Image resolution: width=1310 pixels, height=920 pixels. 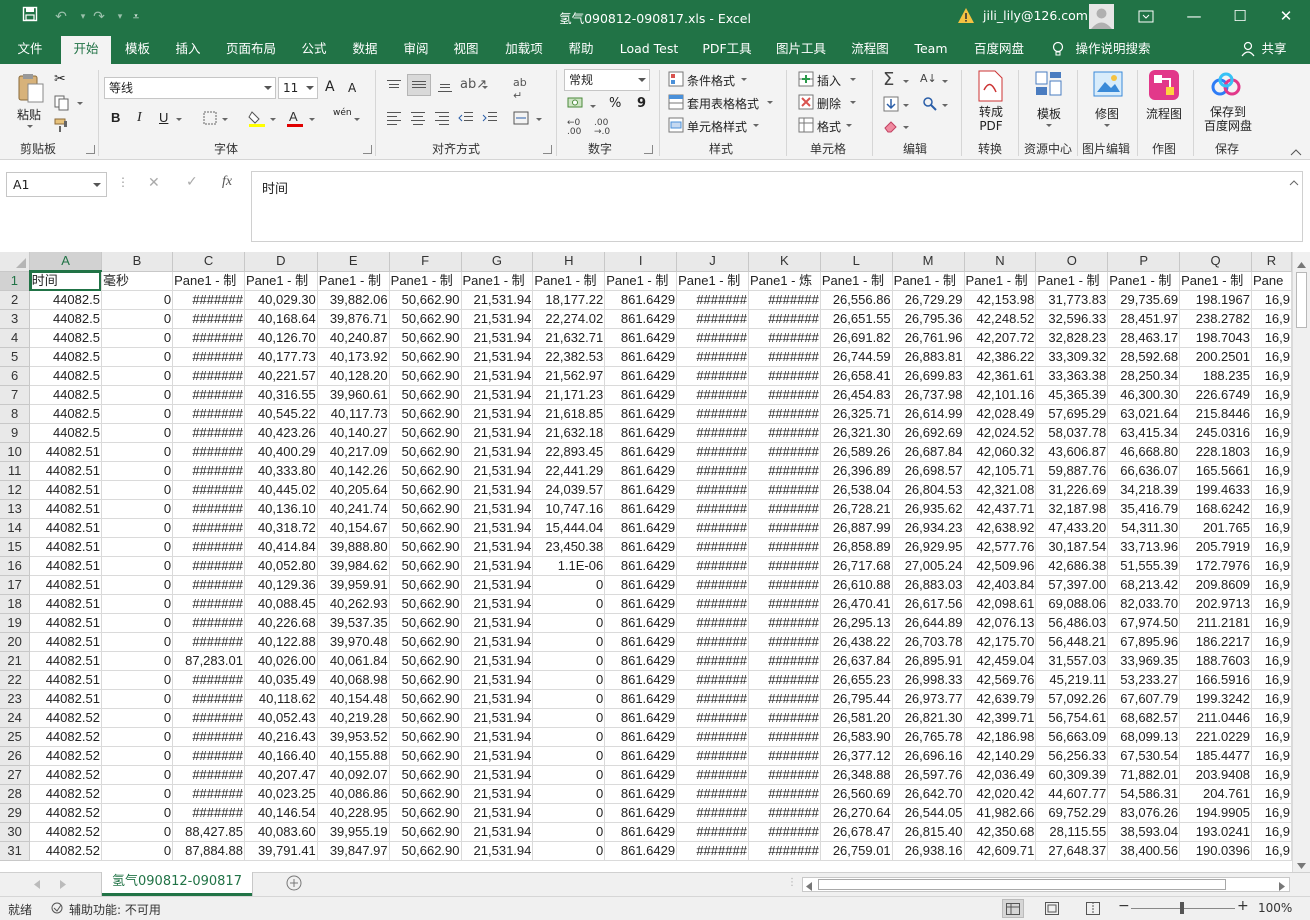 I want to click on close-icon: ✕, so click(x=1286, y=17).